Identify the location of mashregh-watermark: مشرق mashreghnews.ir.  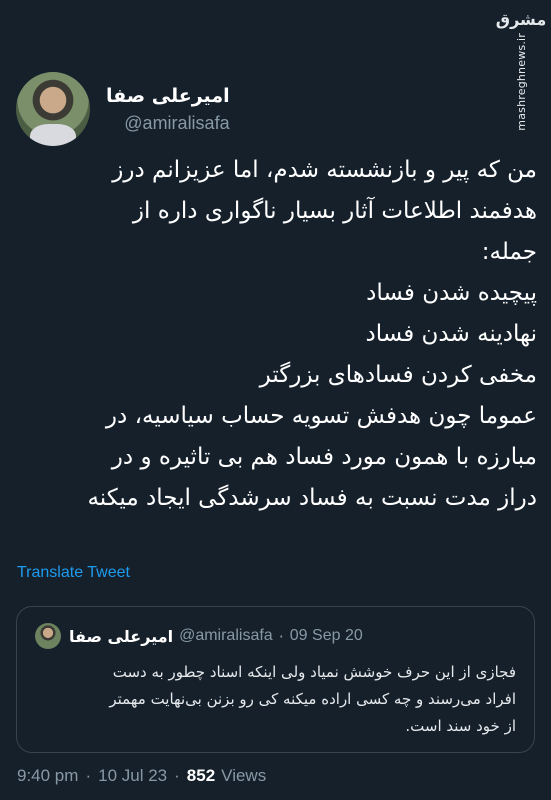
(521, 70).